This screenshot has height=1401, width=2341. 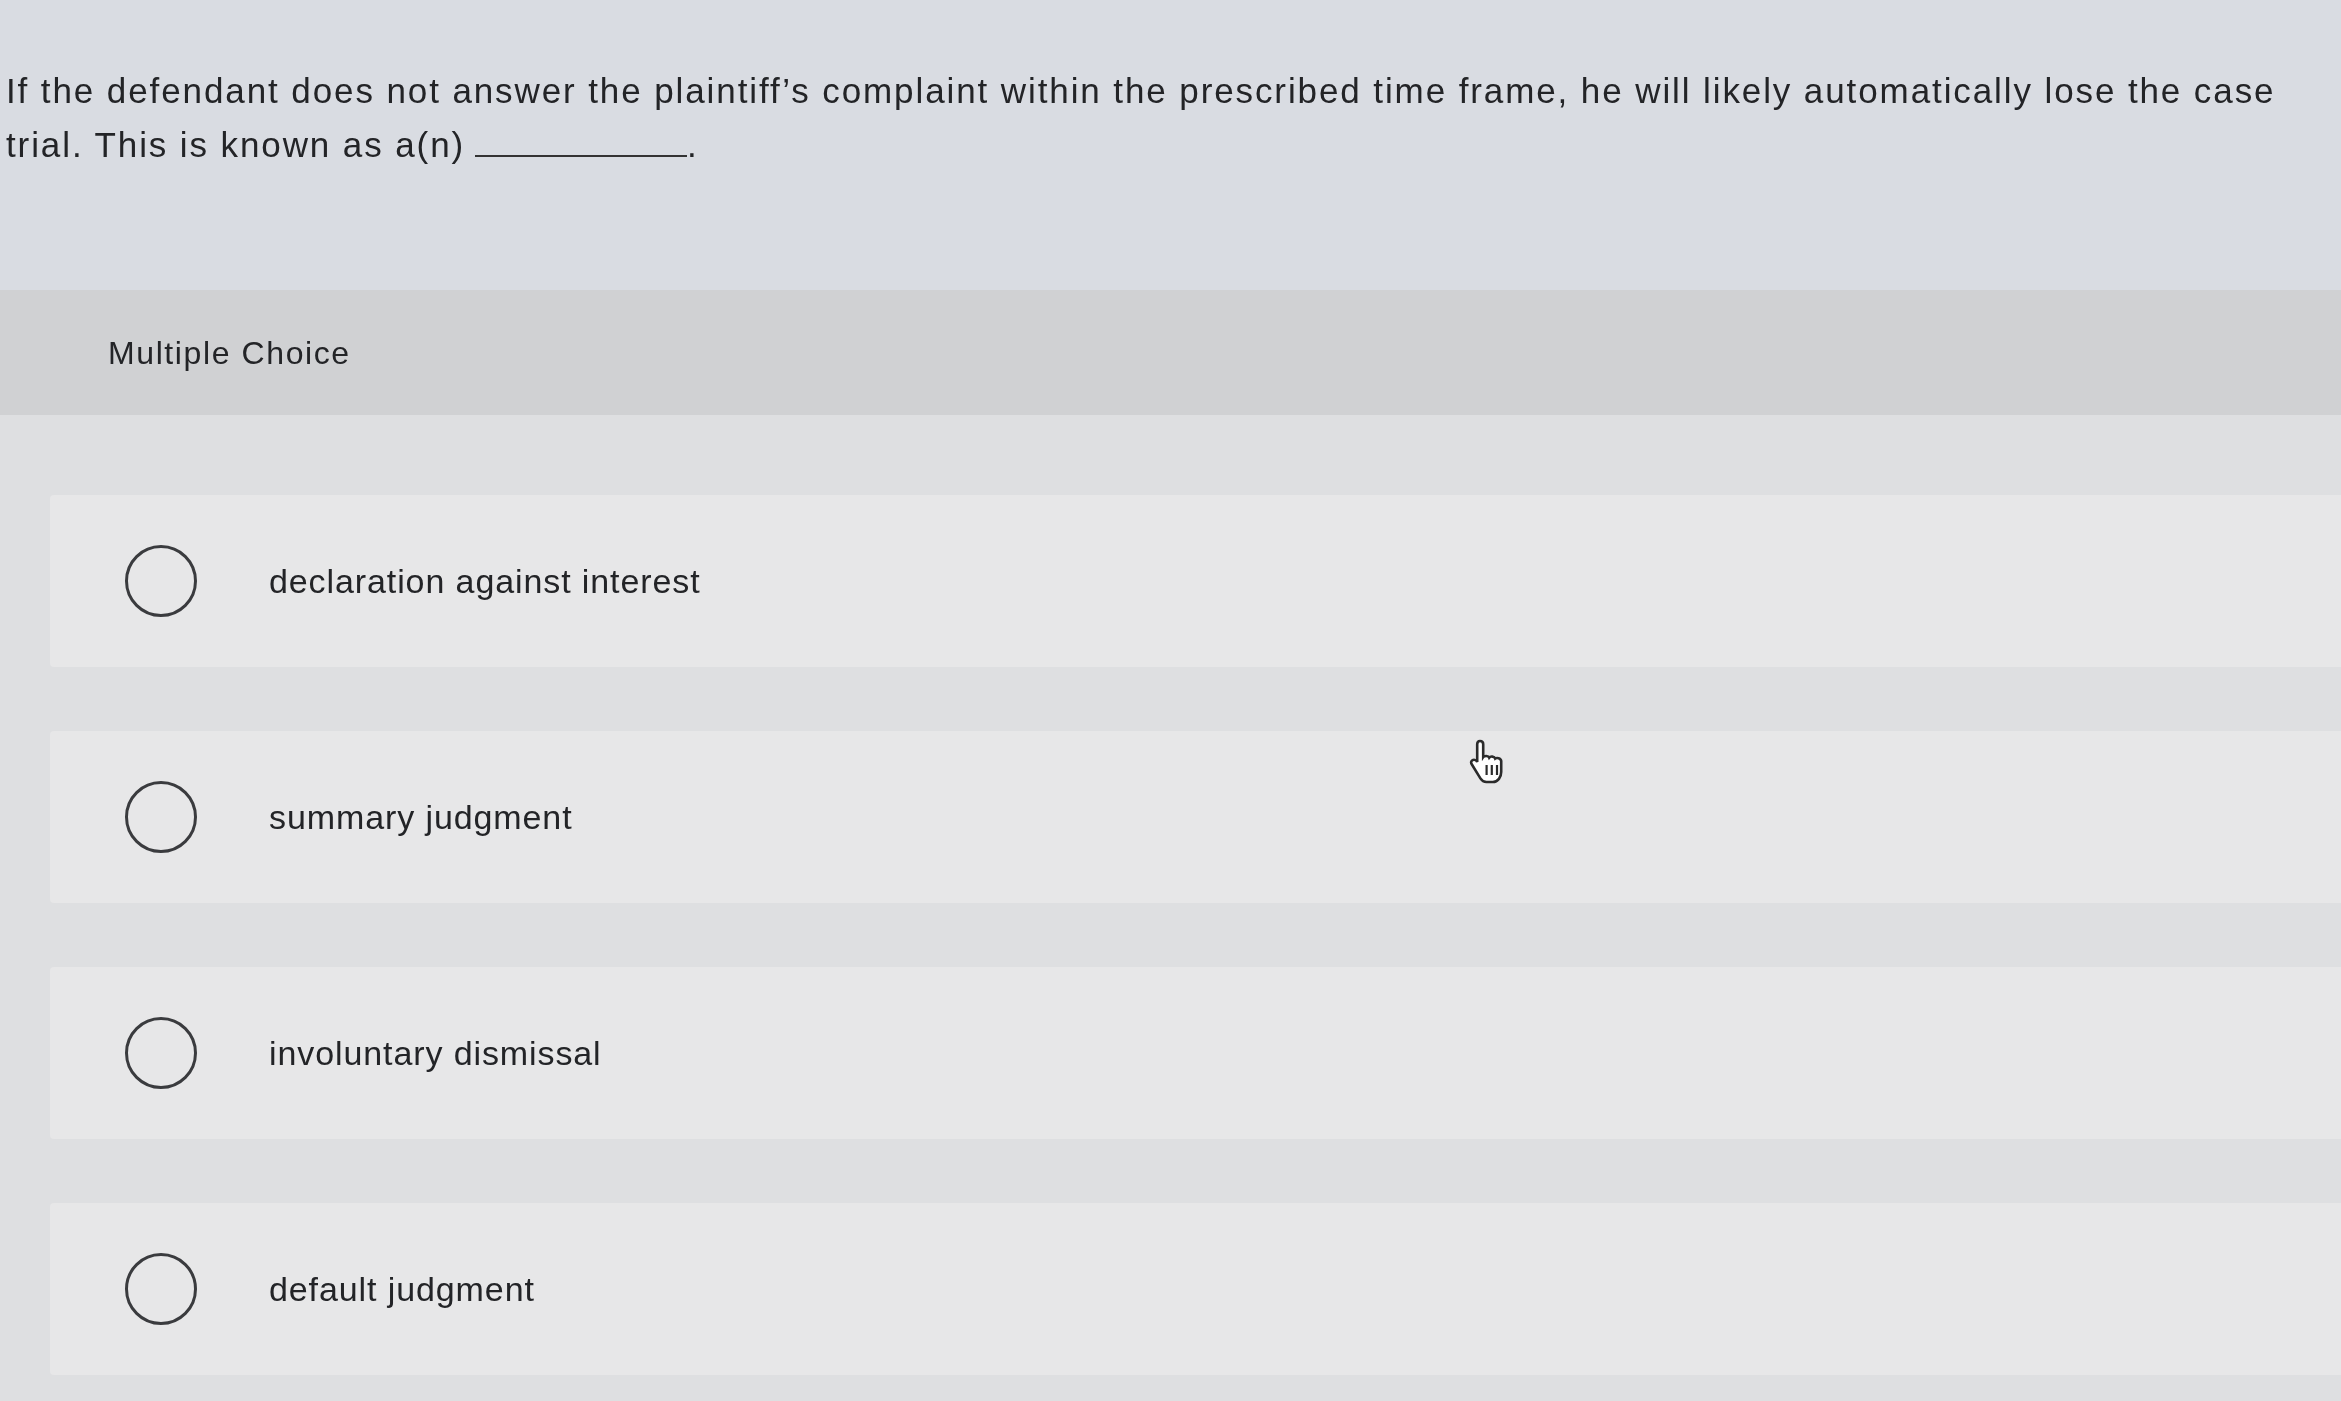 I want to click on option-label: summary judgment, so click(x=421, y=817).